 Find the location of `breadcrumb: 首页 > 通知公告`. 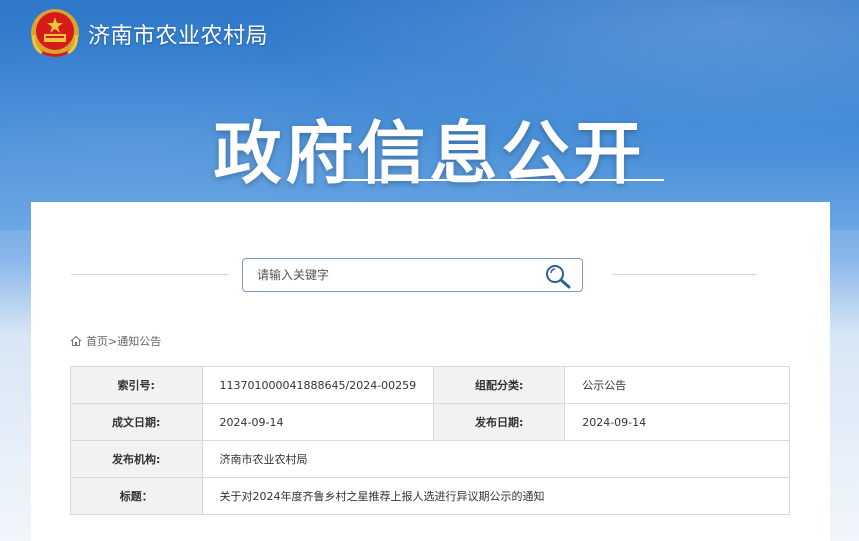

breadcrumb: 首页 > 通知公告 is located at coordinates (115, 341).